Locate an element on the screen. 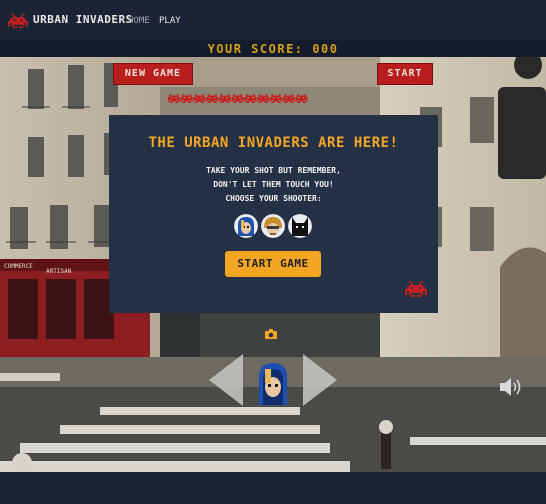 This screenshot has width=546, height=504. blonde-shooter-icon is located at coordinates (273, 226).